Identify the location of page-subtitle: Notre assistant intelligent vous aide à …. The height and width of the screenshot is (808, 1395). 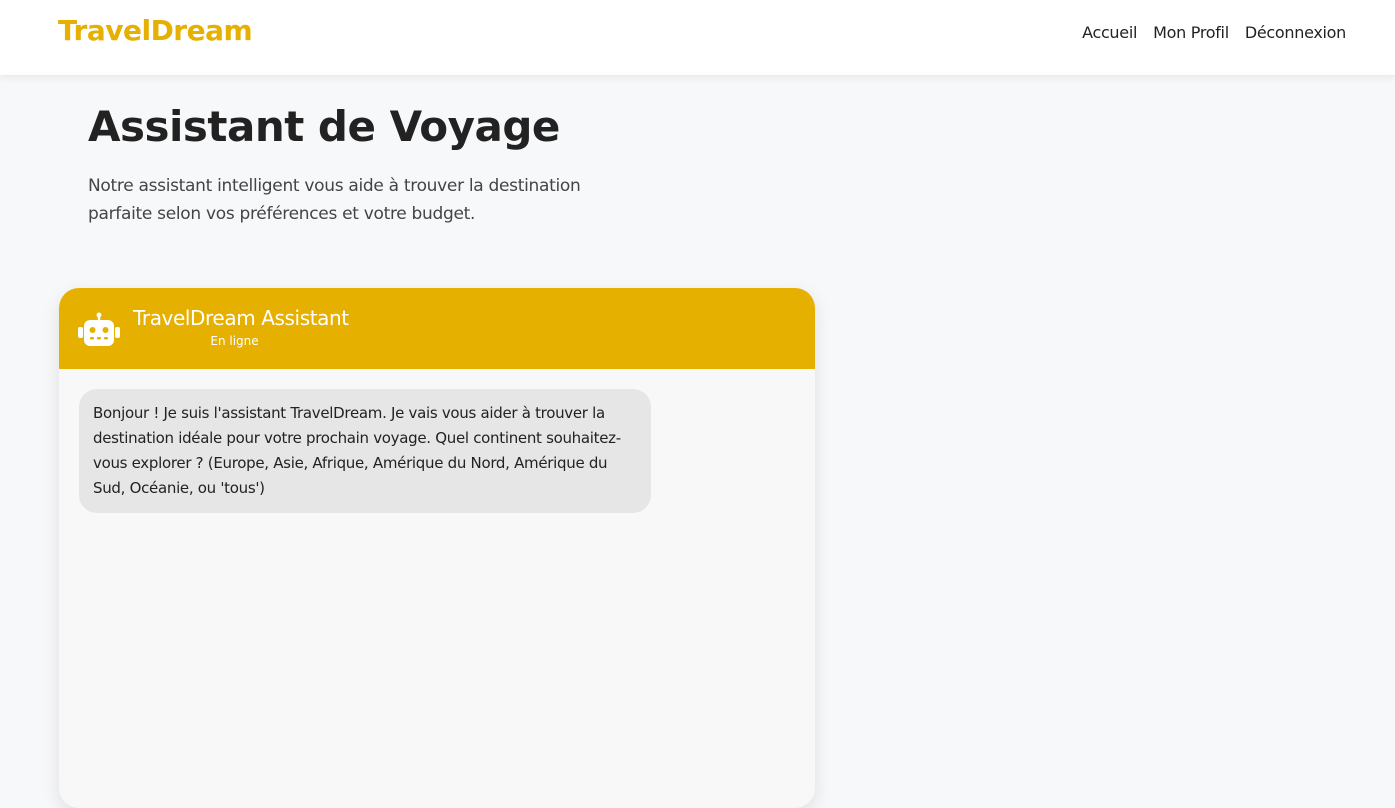
(334, 200).